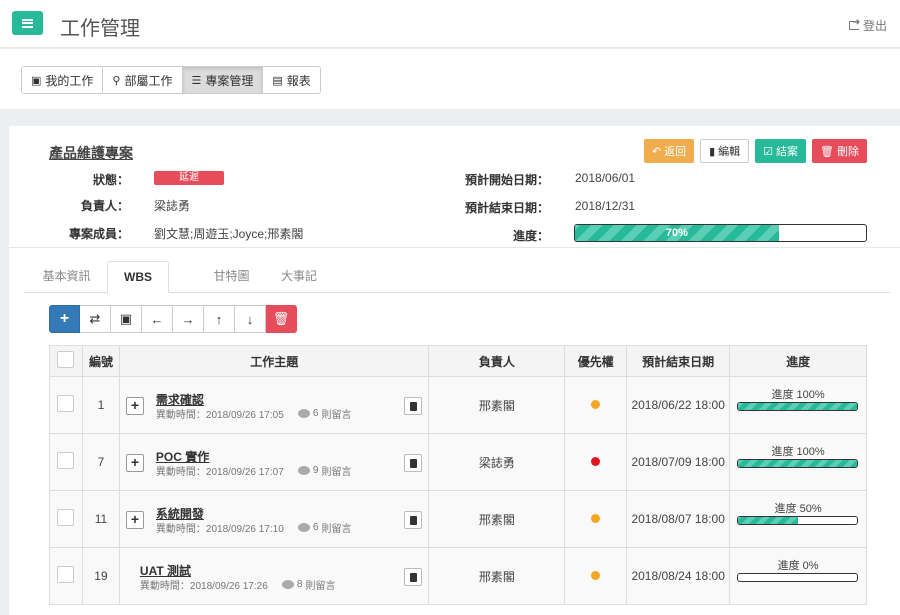 Image resolution: width=900 pixels, height=615 pixels. I want to click on add-task-button: +, so click(64, 319).